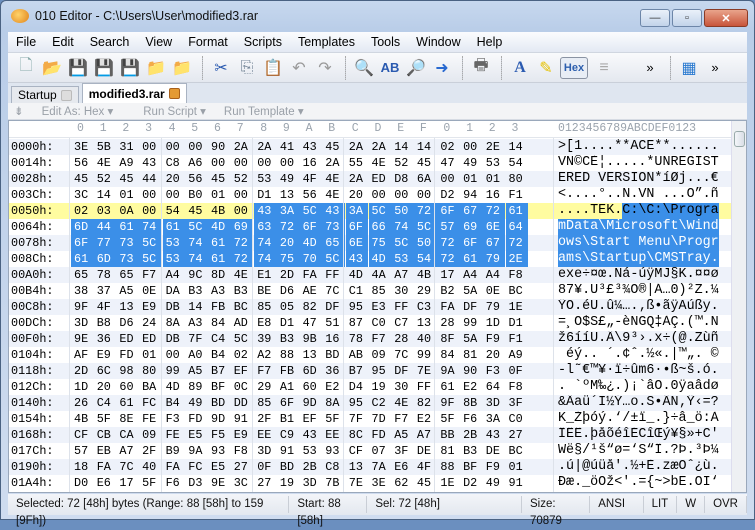  Describe the element at coordinates (208, 42) in the screenshot. I see `menu-format: Format` at that location.